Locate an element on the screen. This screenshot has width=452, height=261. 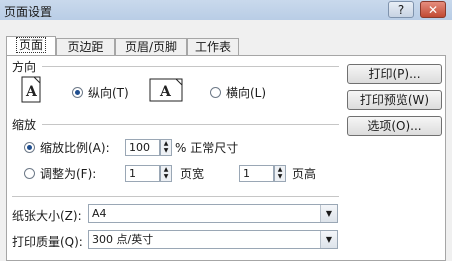
scale-percent-input: 100 is located at coordinates (142, 147).